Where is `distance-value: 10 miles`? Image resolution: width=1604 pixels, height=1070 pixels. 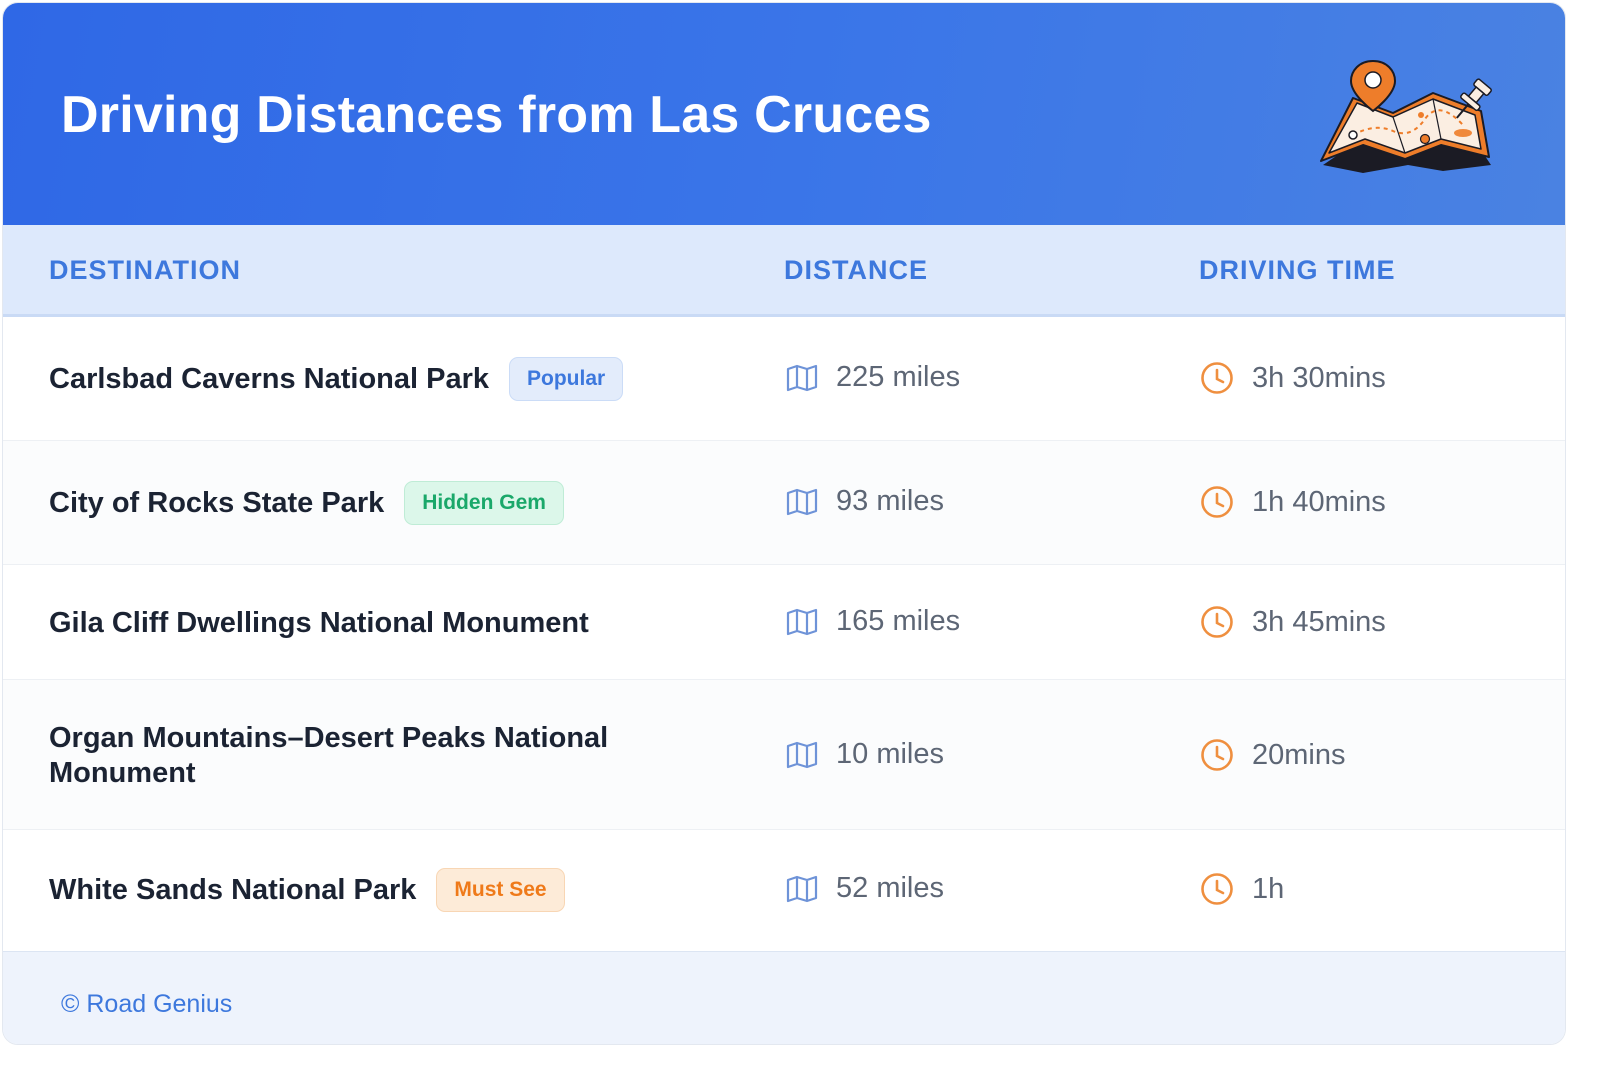 distance-value: 10 miles is located at coordinates (890, 754).